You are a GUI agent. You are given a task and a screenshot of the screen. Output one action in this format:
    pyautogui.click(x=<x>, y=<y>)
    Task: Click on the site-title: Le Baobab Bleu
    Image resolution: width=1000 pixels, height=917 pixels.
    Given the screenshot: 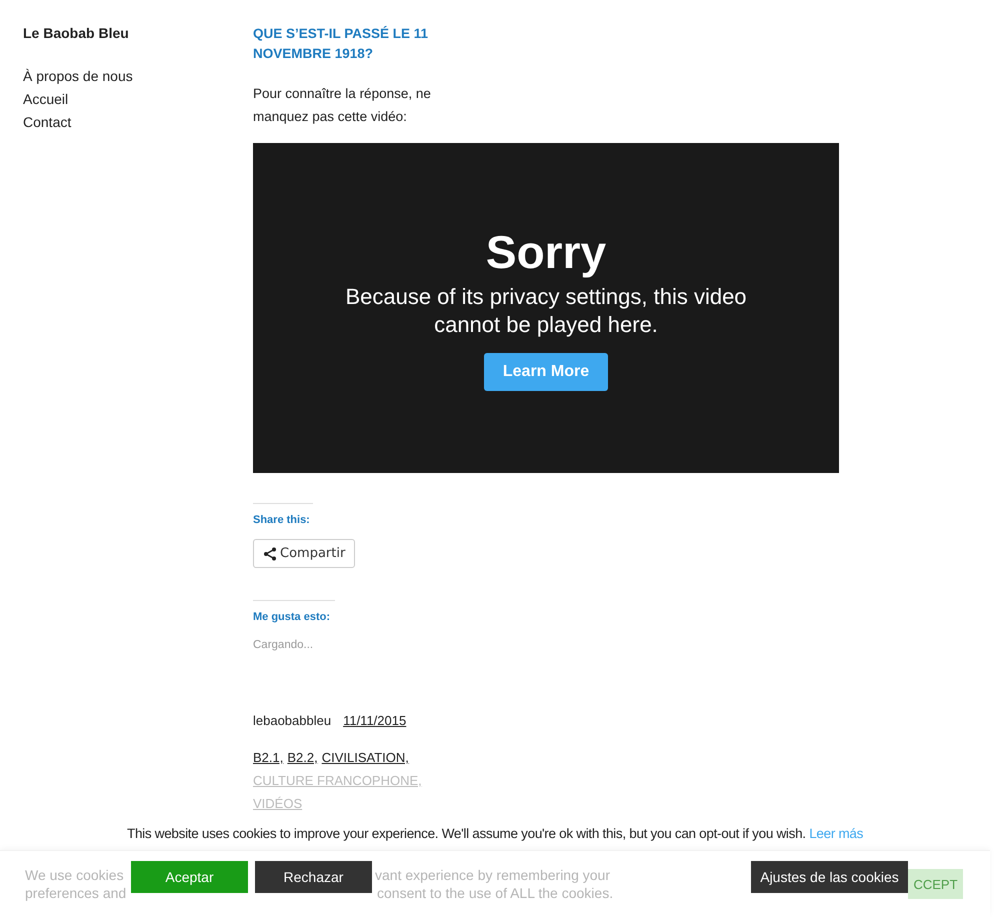 What is the action you would take?
    pyautogui.click(x=138, y=33)
    